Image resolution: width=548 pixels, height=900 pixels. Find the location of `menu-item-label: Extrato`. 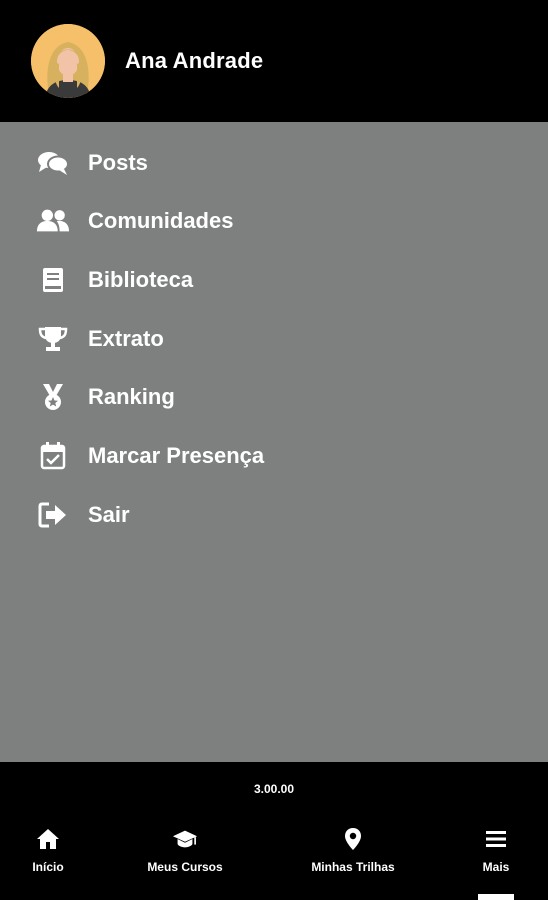

menu-item-label: Extrato is located at coordinates (126, 338).